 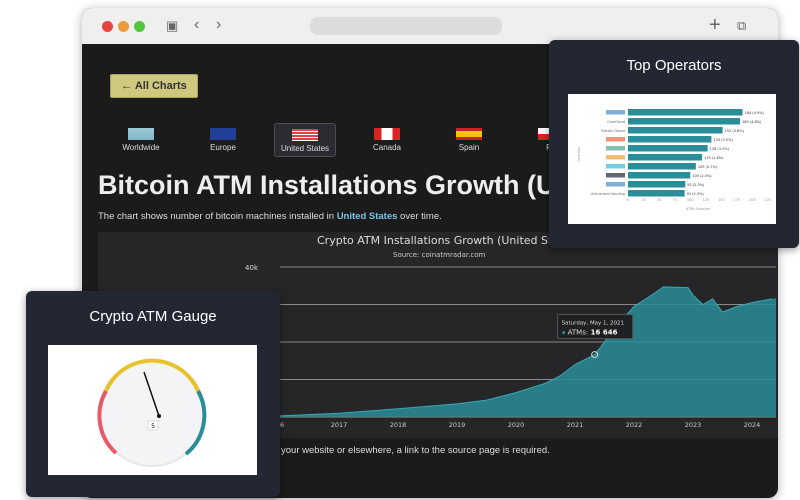 What do you see at coordinates (752, 122) in the screenshot?
I see `operator-value-label: 180 (4.8%)` at bounding box center [752, 122].